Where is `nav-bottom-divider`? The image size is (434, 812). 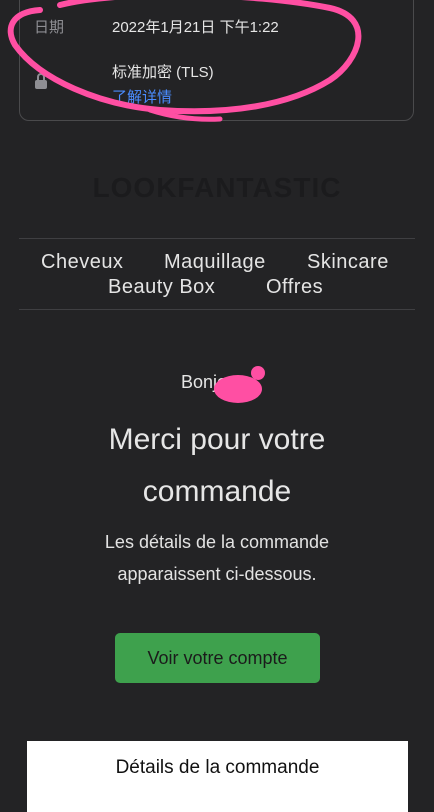 nav-bottom-divider is located at coordinates (217, 309).